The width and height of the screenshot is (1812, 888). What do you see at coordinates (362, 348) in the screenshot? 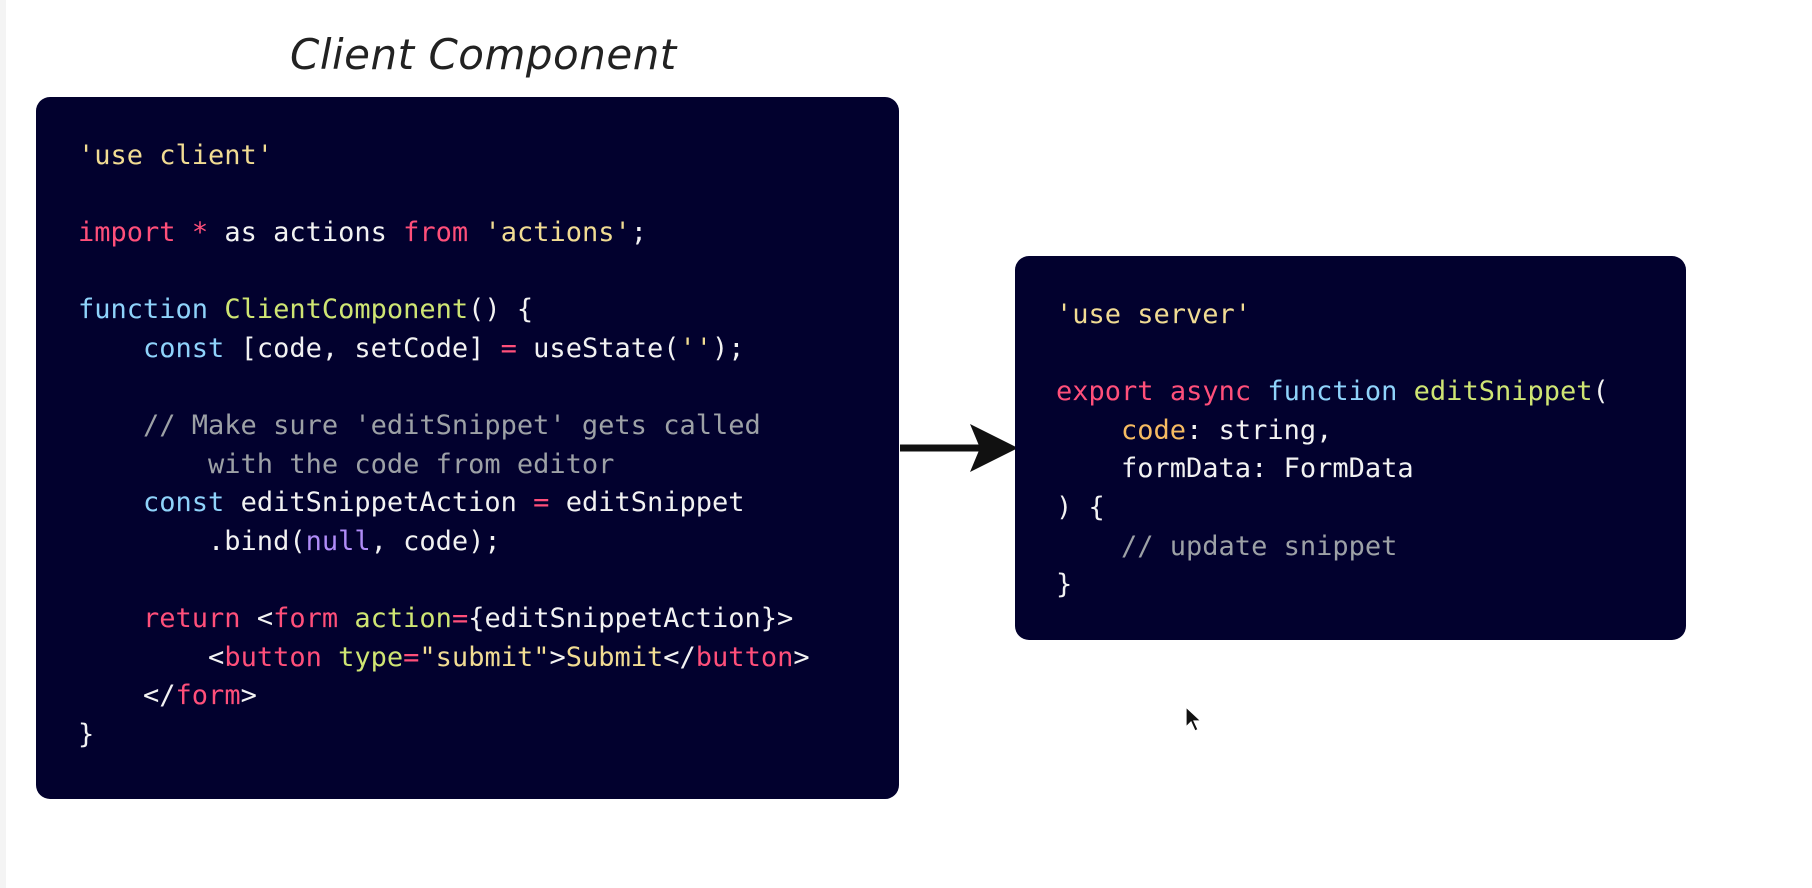
I see `code-token: [code, setCode]` at bounding box center [362, 348].